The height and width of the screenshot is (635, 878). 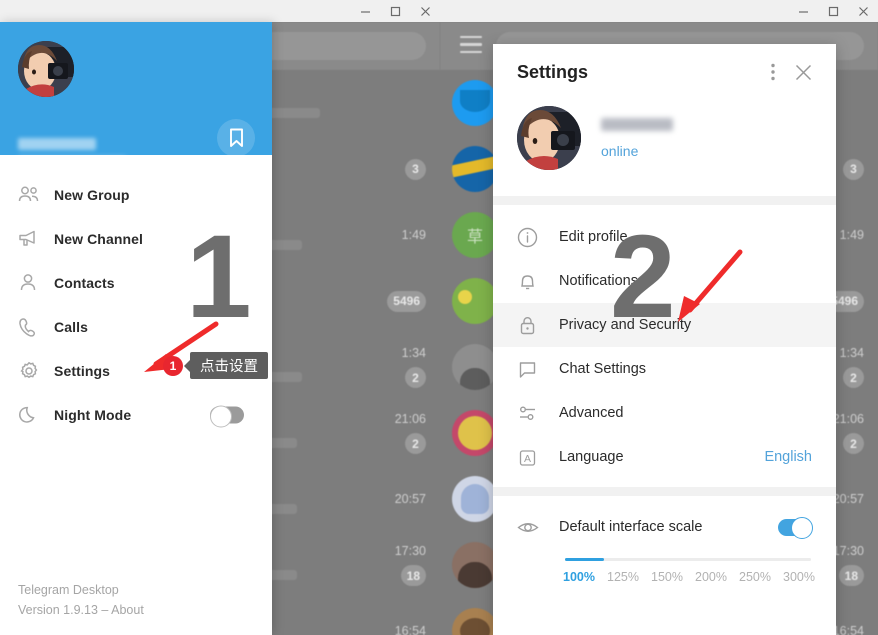 I want to click on scale-tick-100: 100%, so click(x=579, y=577).